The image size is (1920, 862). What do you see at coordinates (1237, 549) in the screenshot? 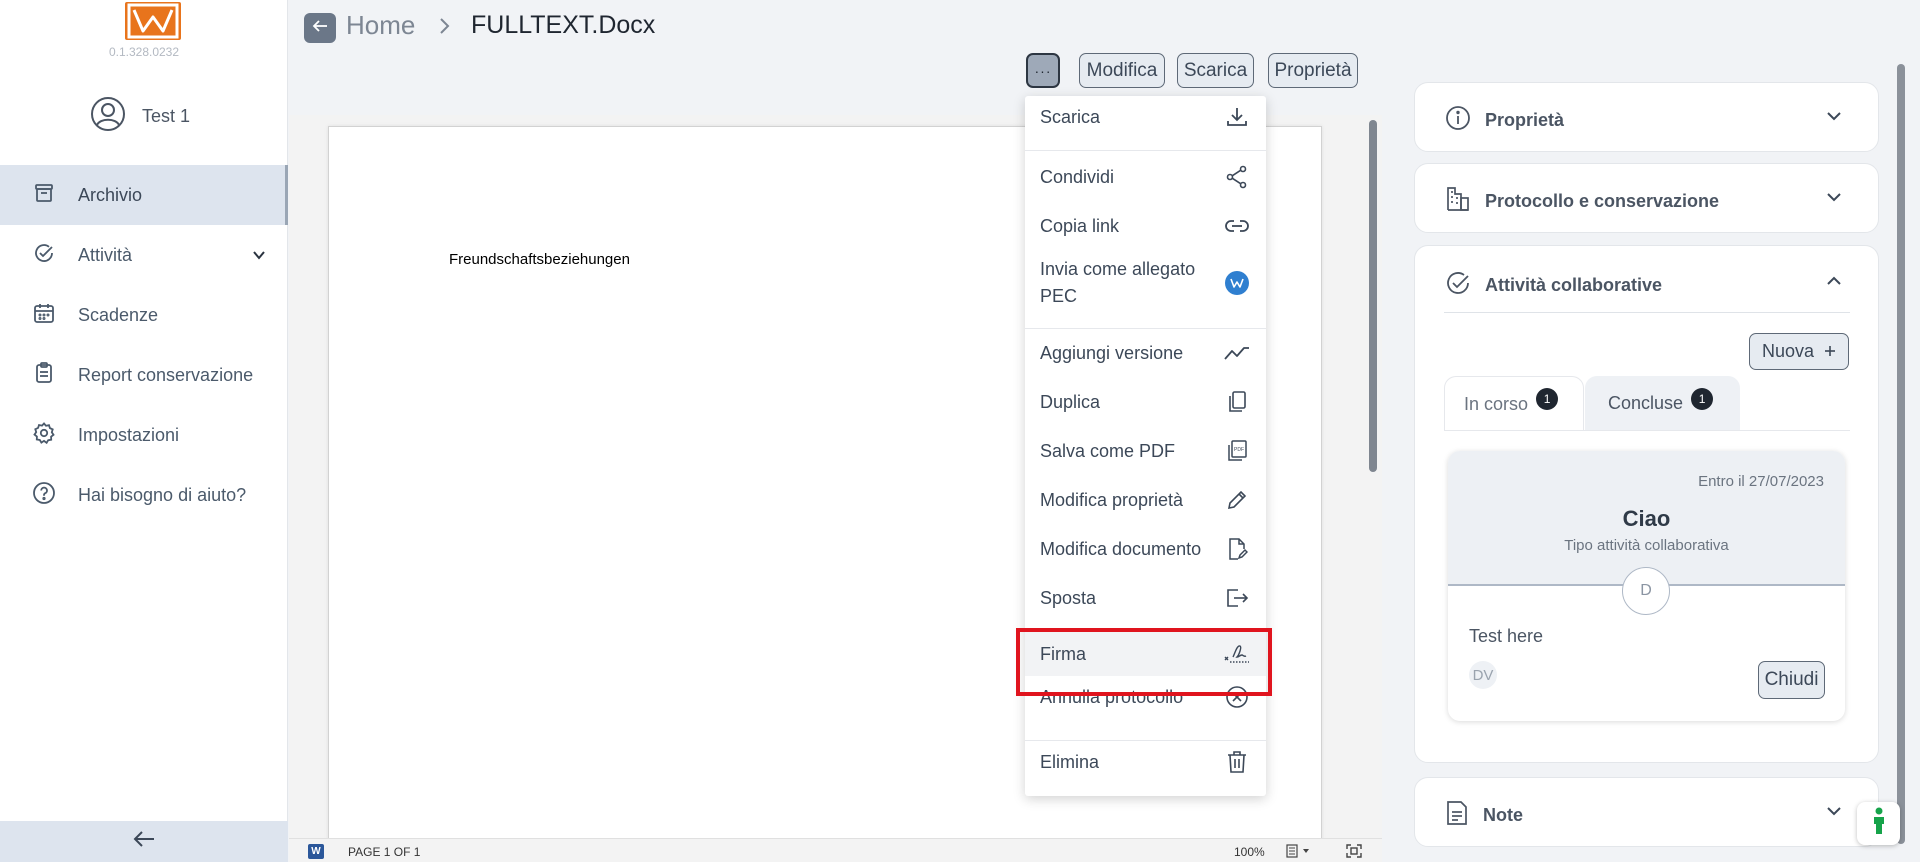
I see `edit-document-icon` at bounding box center [1237, 549].